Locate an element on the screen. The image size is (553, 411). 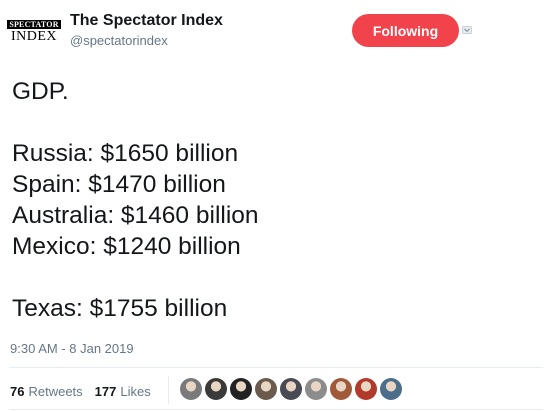
retweets-stat: 76 Retweets is located at coordinates (46, 391).